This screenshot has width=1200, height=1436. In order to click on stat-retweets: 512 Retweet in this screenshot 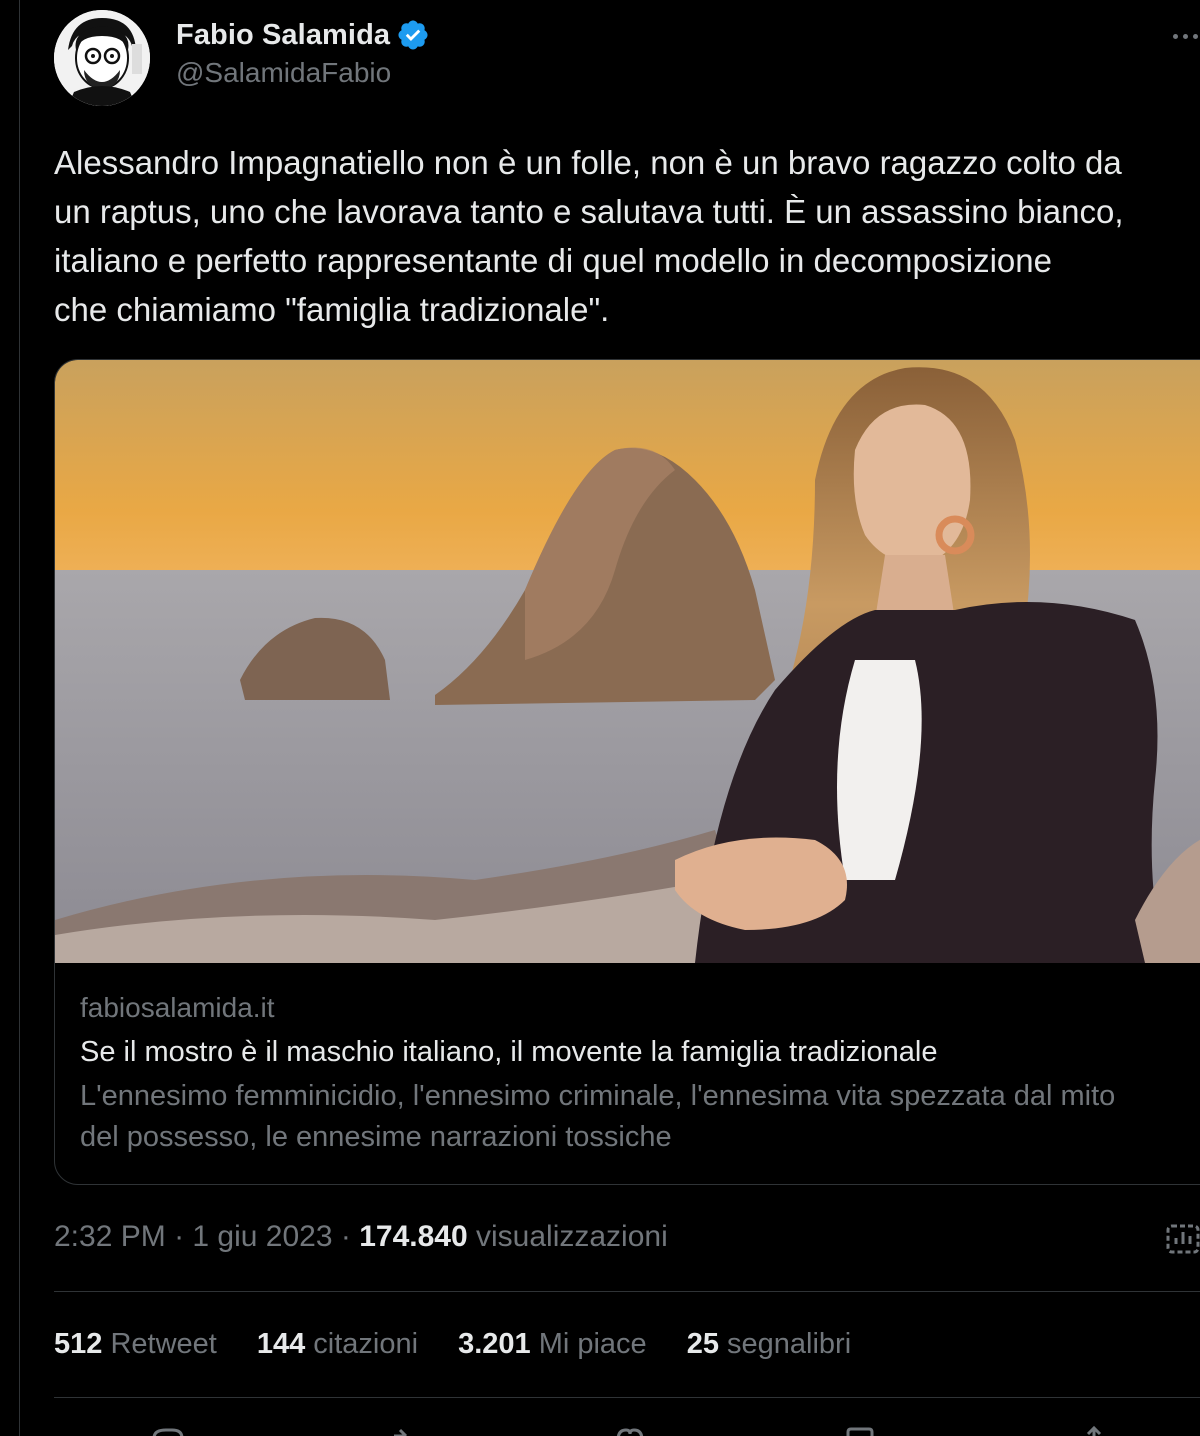, I will do `click(135, 1344)`.